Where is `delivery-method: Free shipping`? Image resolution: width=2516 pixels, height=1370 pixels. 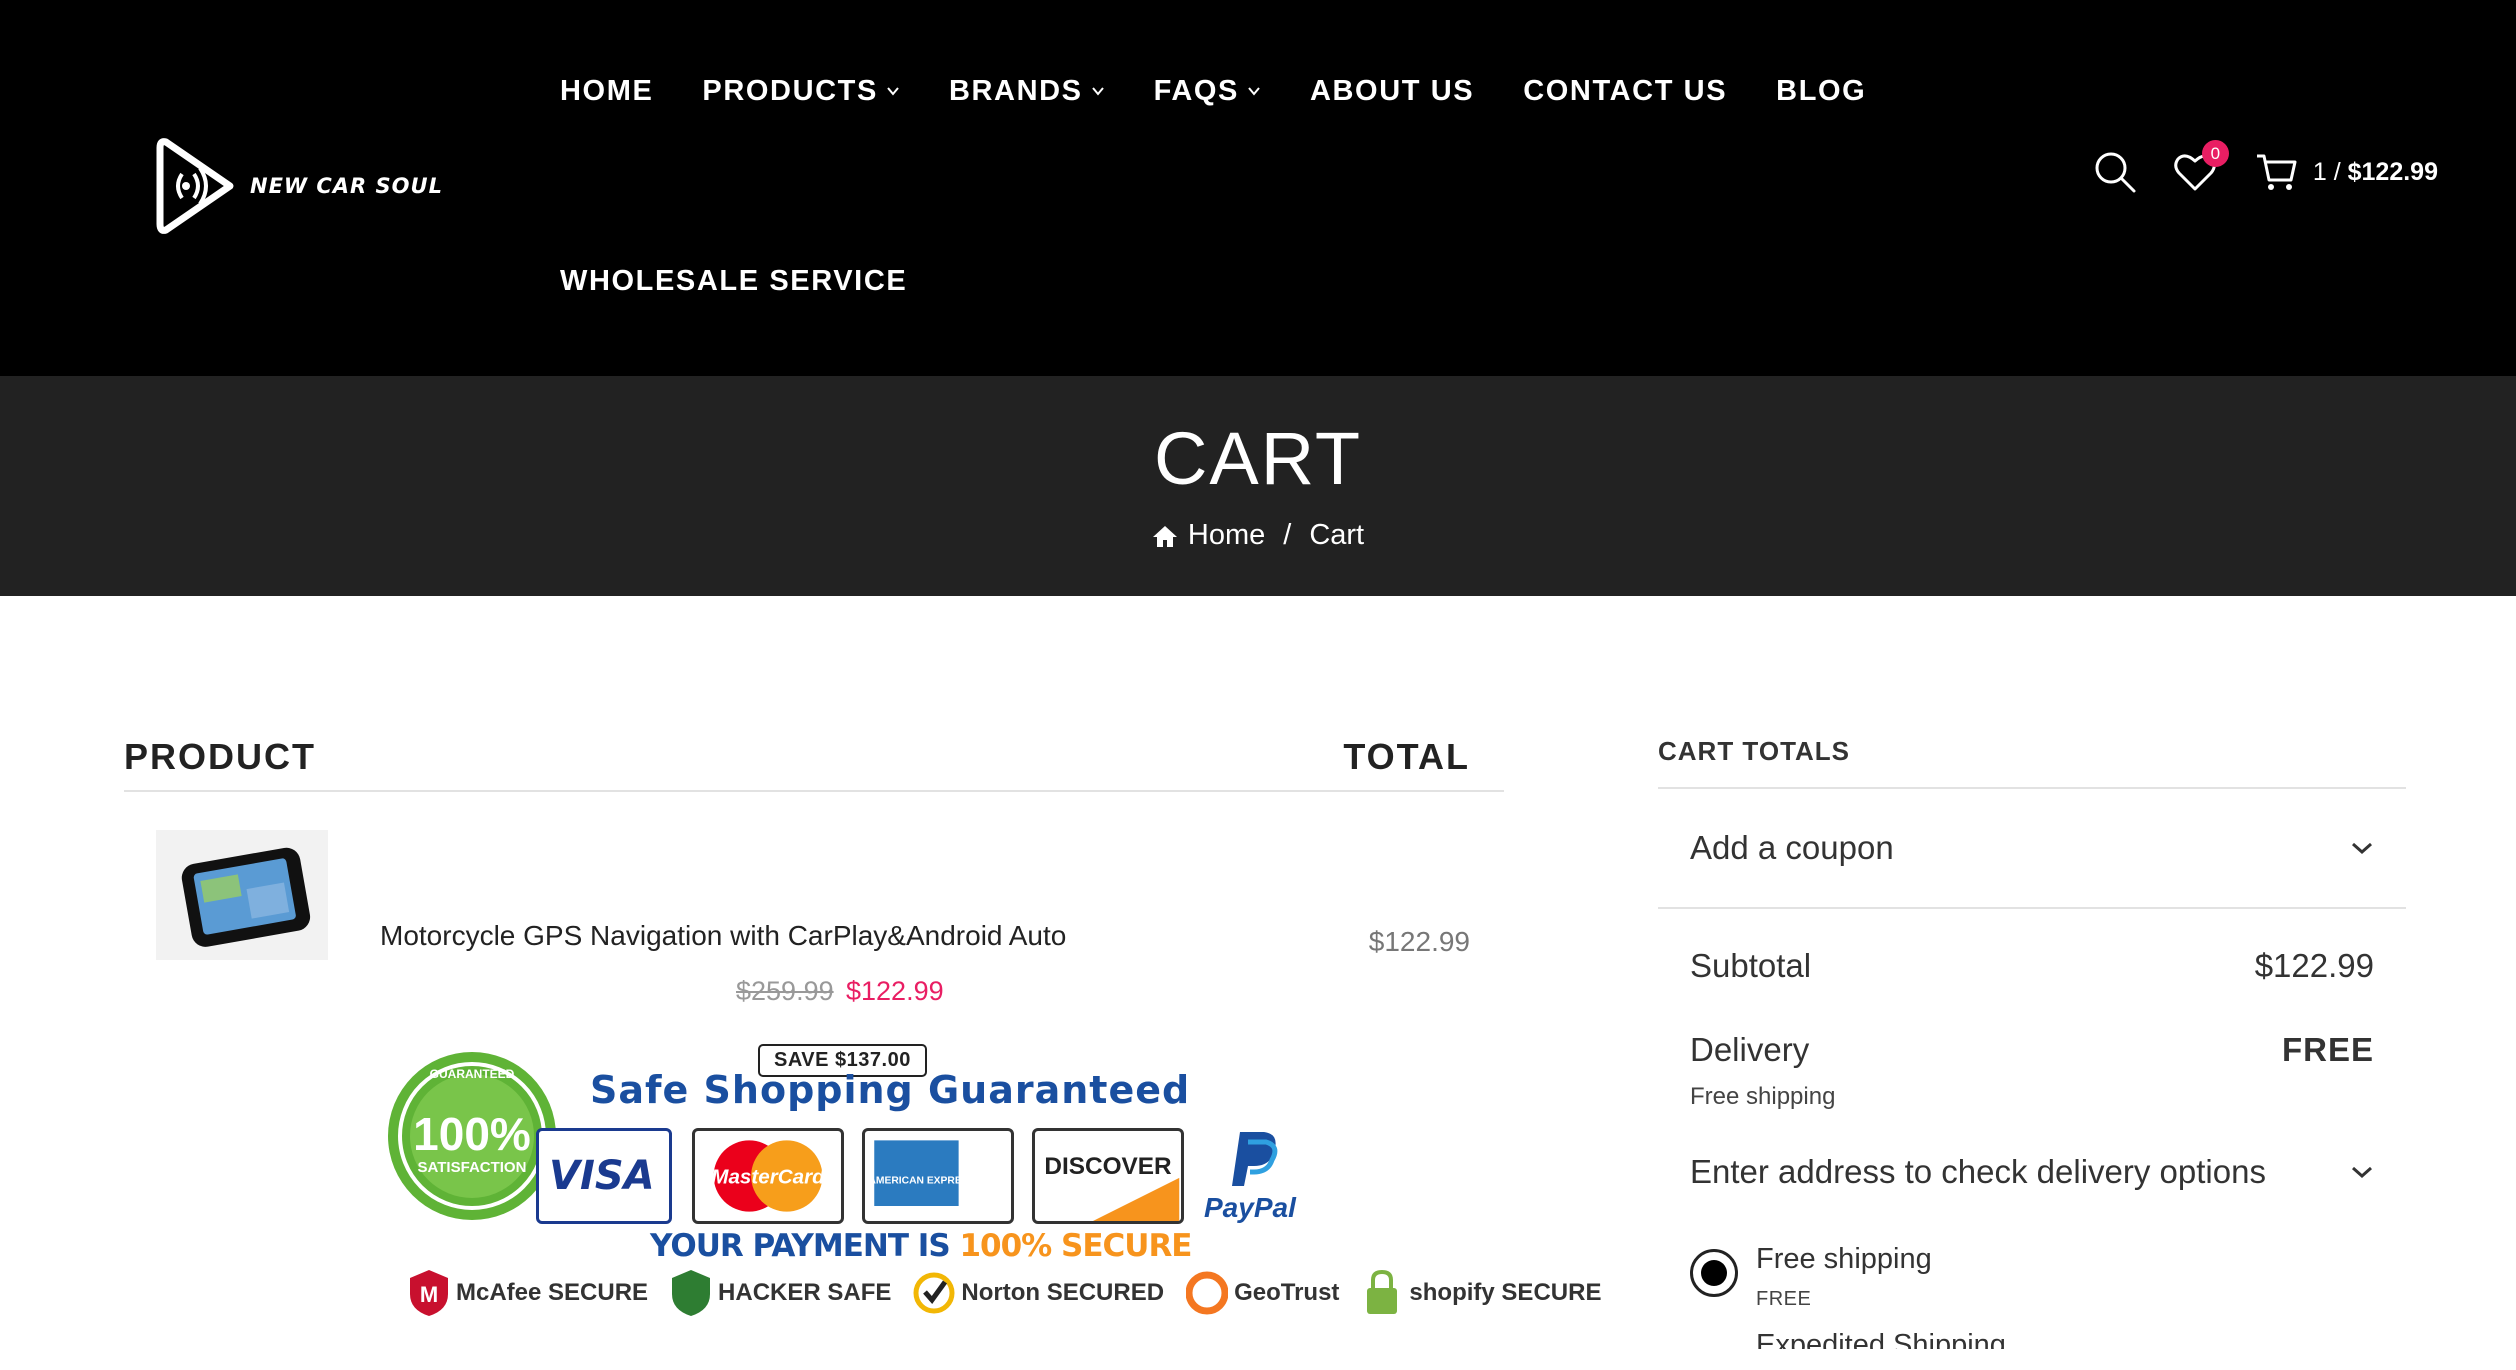
delivery-method: Free shipping is located at coordinates (1763, 1096).